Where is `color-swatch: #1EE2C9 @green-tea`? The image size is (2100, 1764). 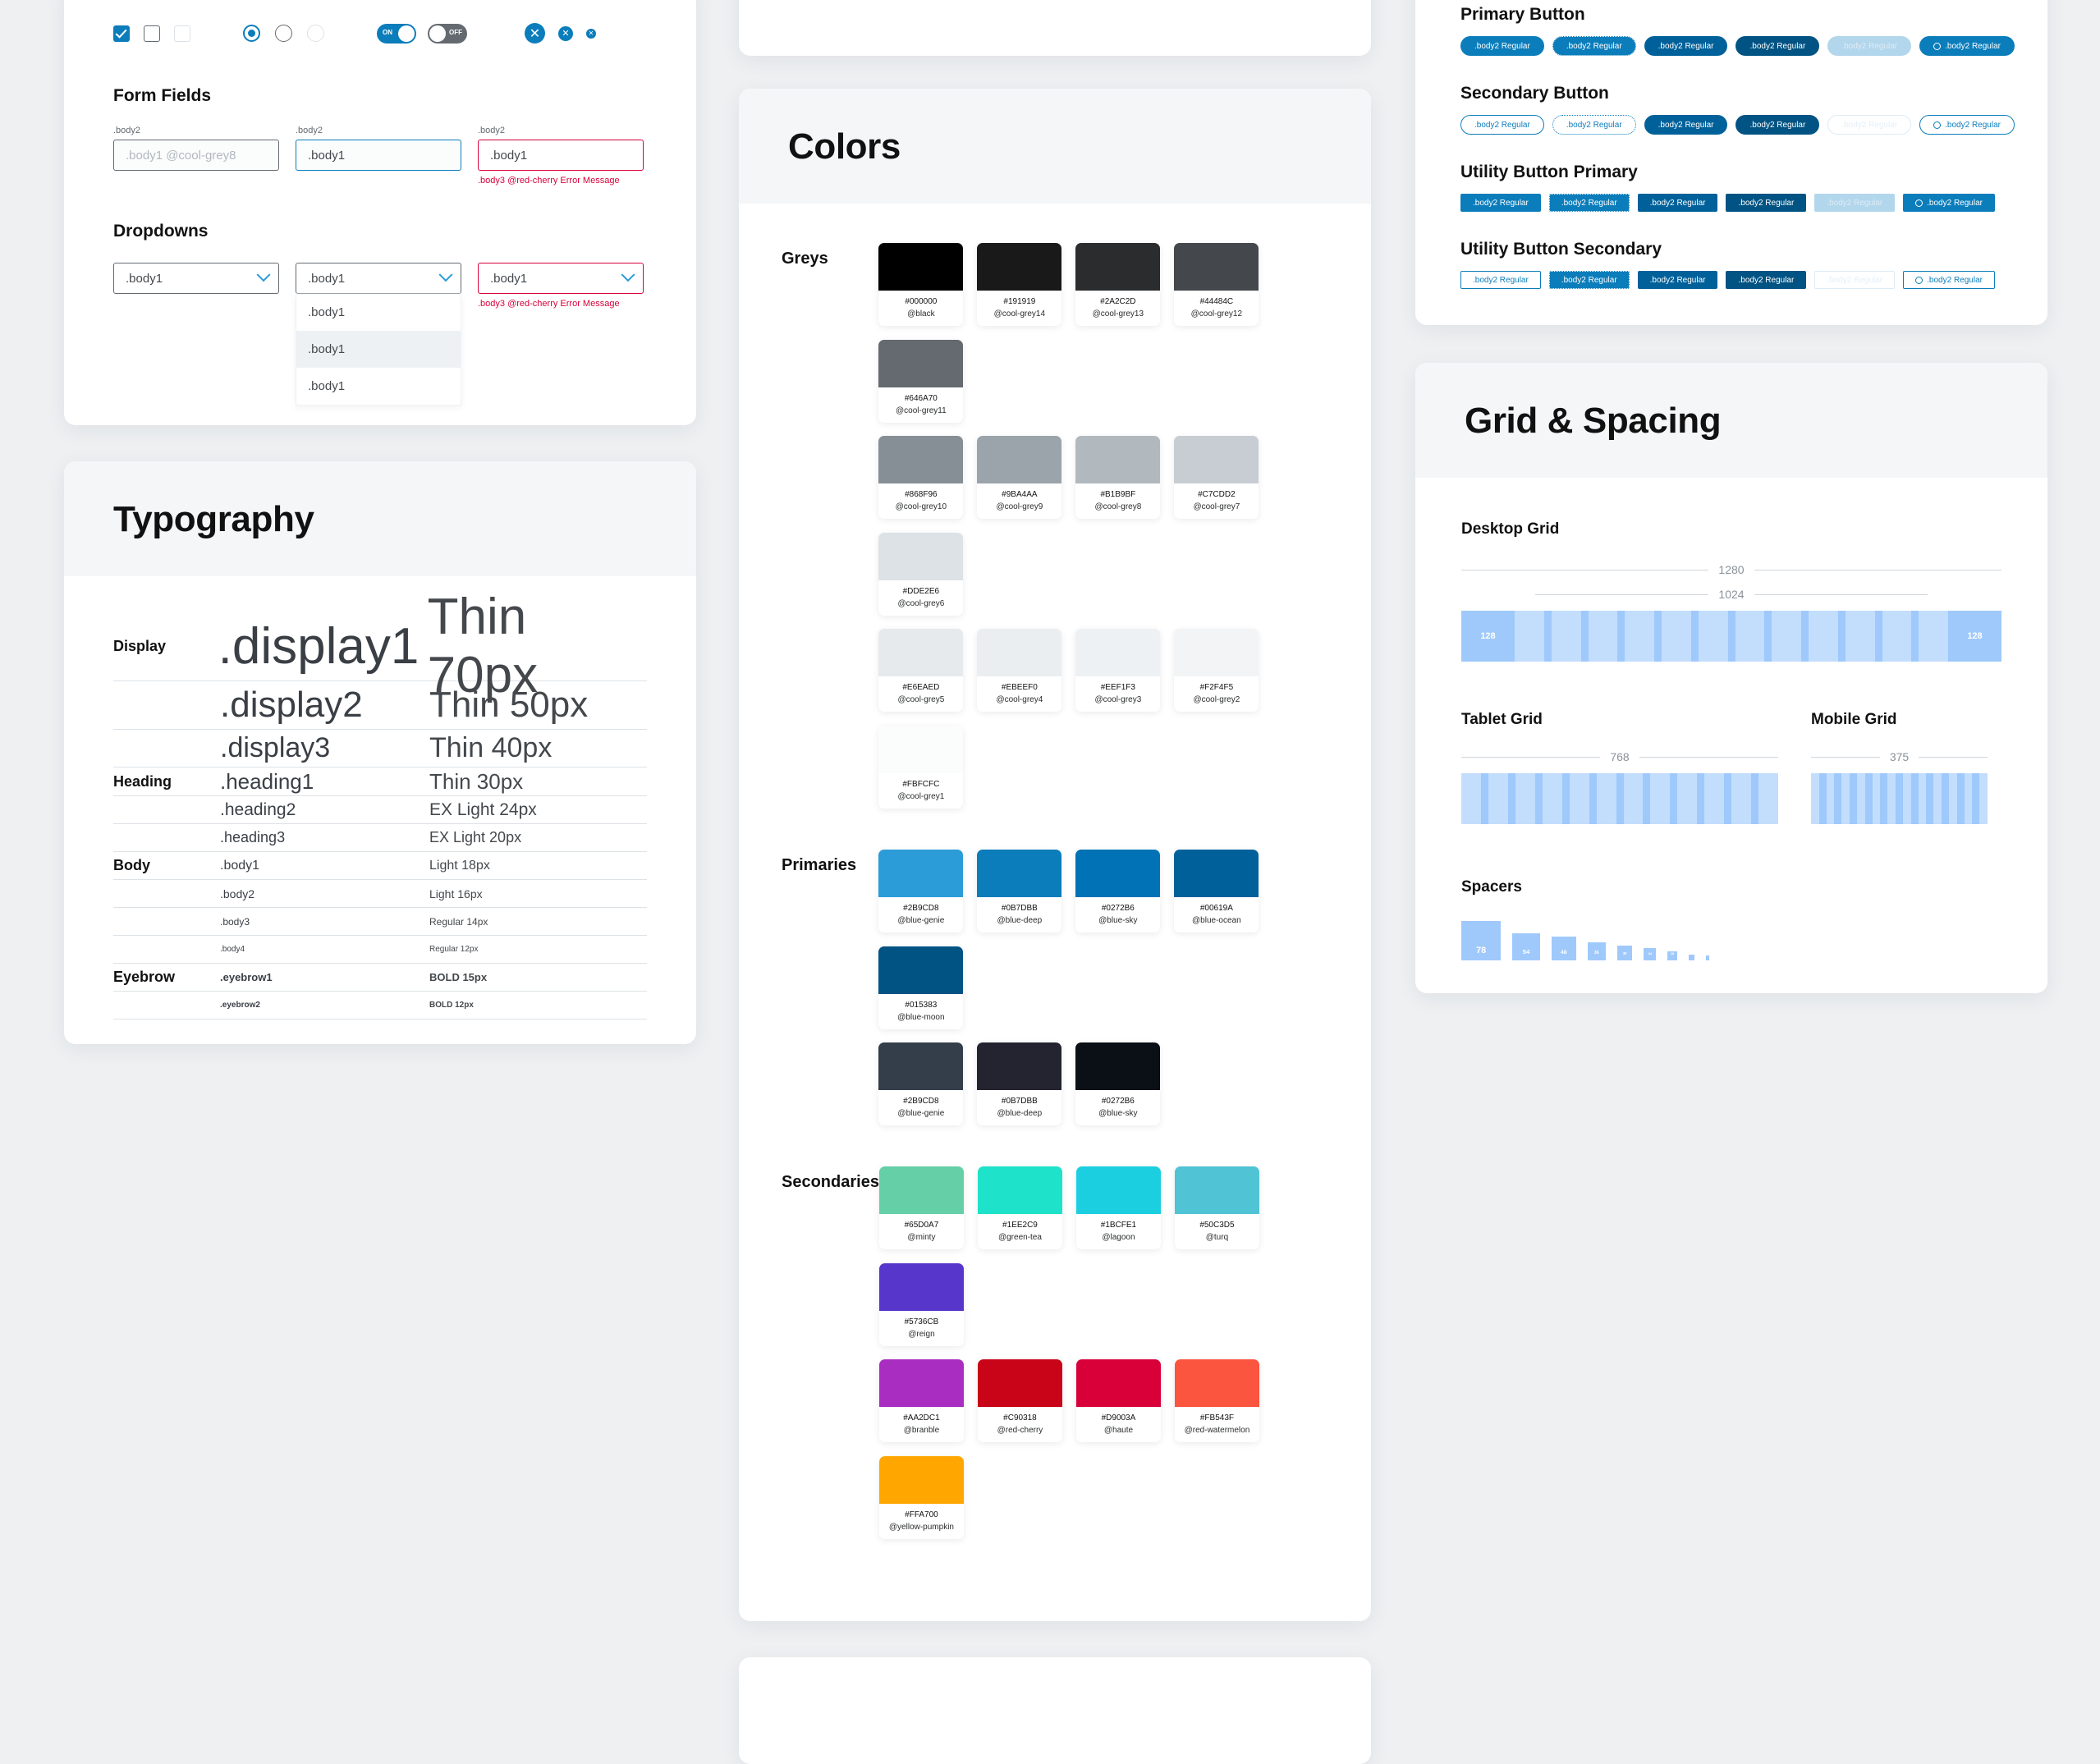
color-swatch: #1EE2C9 @green-tea is located at coordinates (1020, 1207).